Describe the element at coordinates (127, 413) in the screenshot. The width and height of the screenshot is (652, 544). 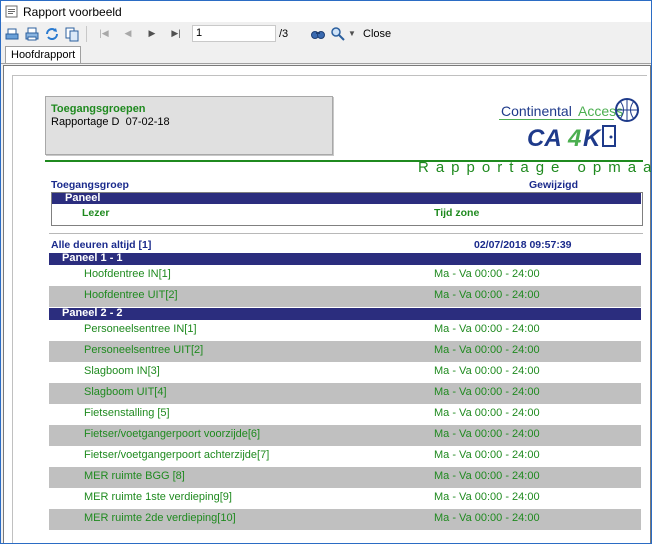
I see `reader-door-name: Fietsenstalling [5]` at that location.